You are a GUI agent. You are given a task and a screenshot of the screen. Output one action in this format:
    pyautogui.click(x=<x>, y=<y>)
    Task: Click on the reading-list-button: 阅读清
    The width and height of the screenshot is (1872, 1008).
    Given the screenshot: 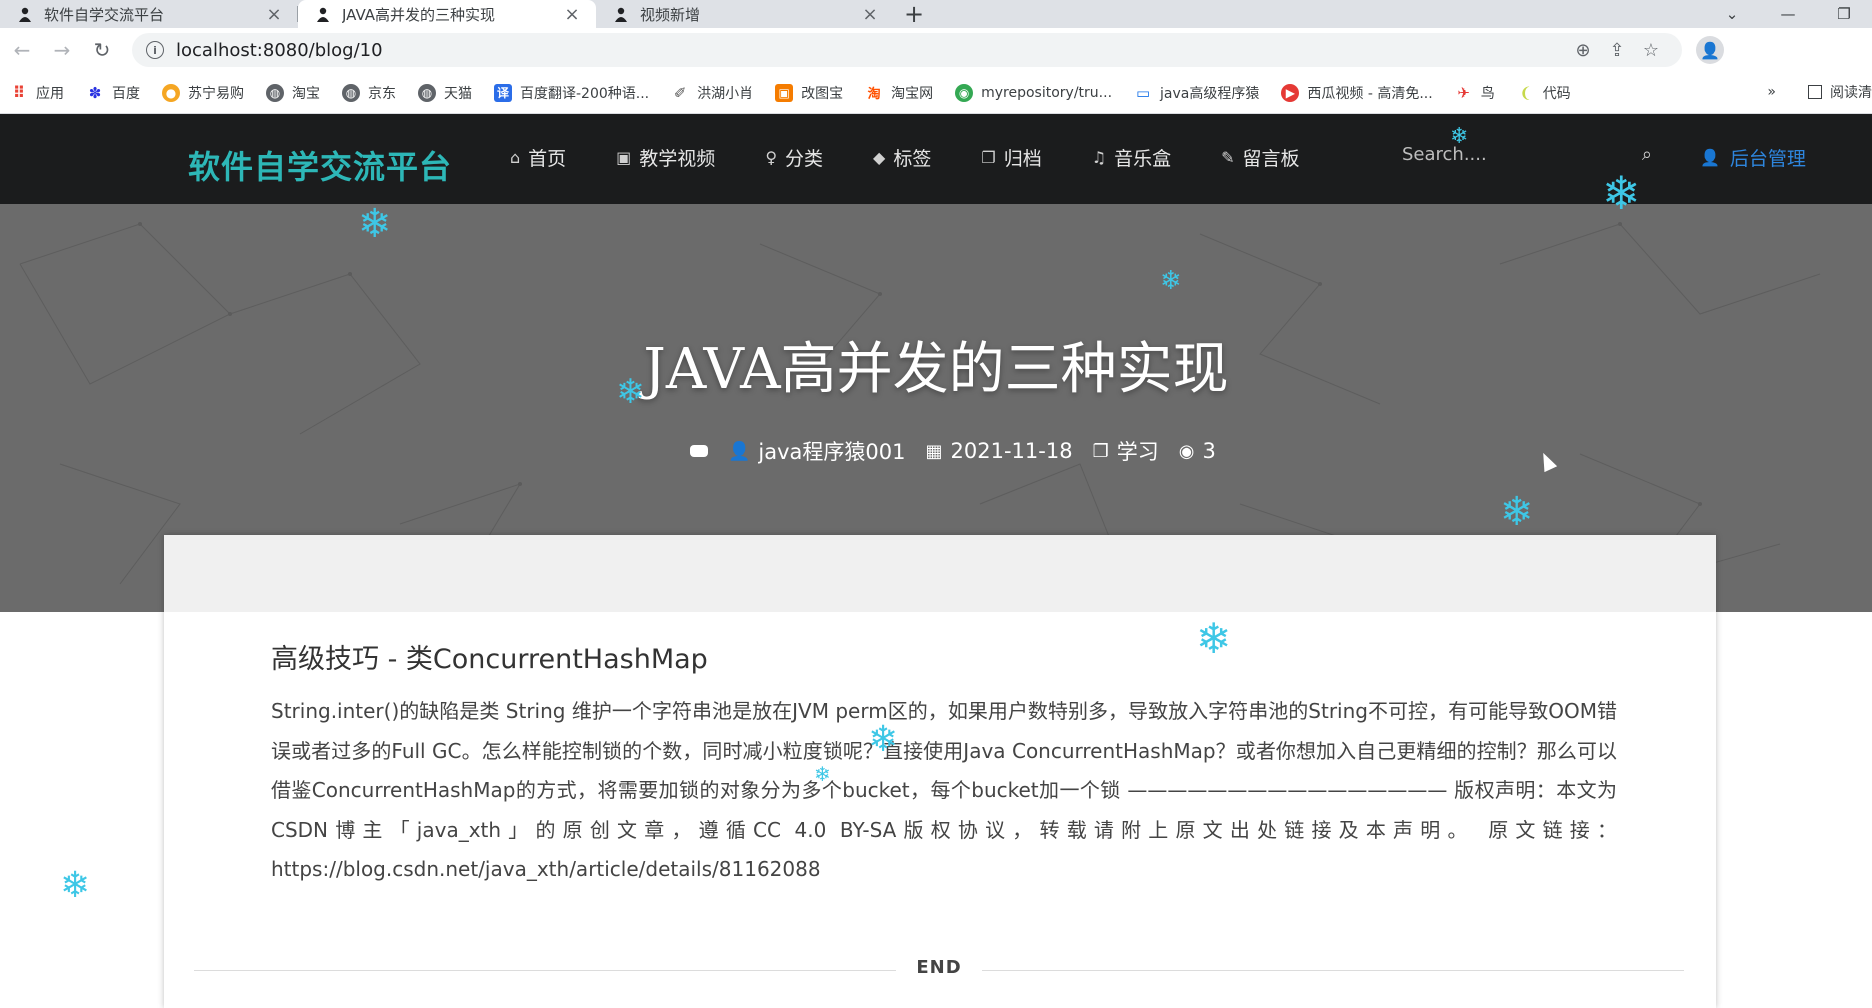 What is the action you would take?
    pyautogui.click(x=1833, y=92)
    